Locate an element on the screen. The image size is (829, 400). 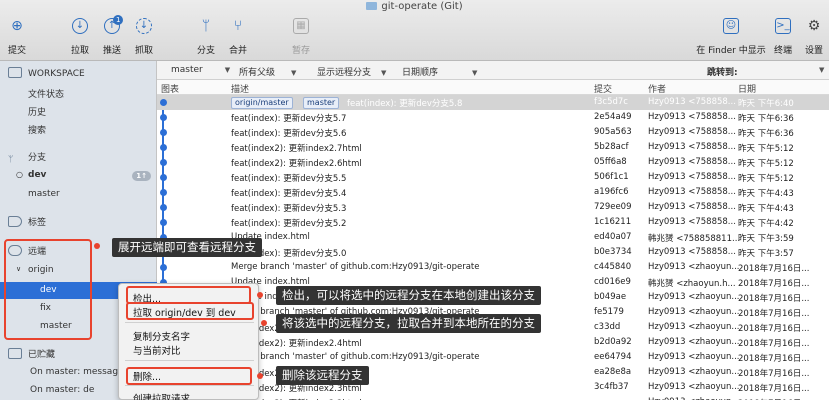
column-commit: 提交 is located at coordinates (603, 88).